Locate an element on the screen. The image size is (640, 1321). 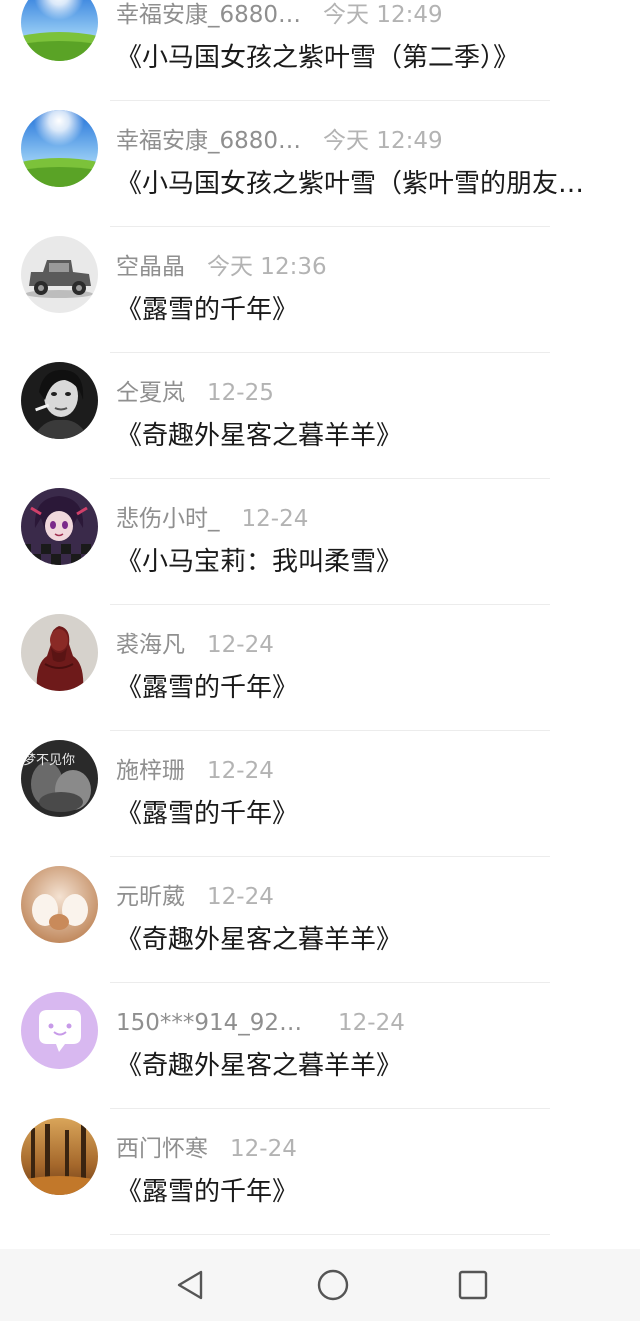
feed-item: 梦不见你 施梓珊 12-24 《露雪的千年》 is located at coordinates (320, 798).